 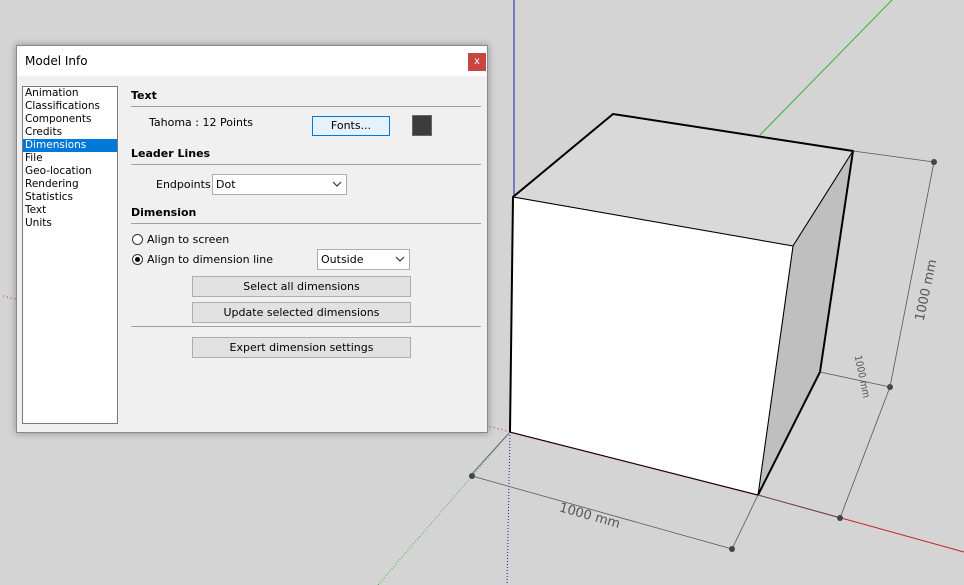 I want to click on align-to-dimension-line-radio, so click(x=137, y=259).